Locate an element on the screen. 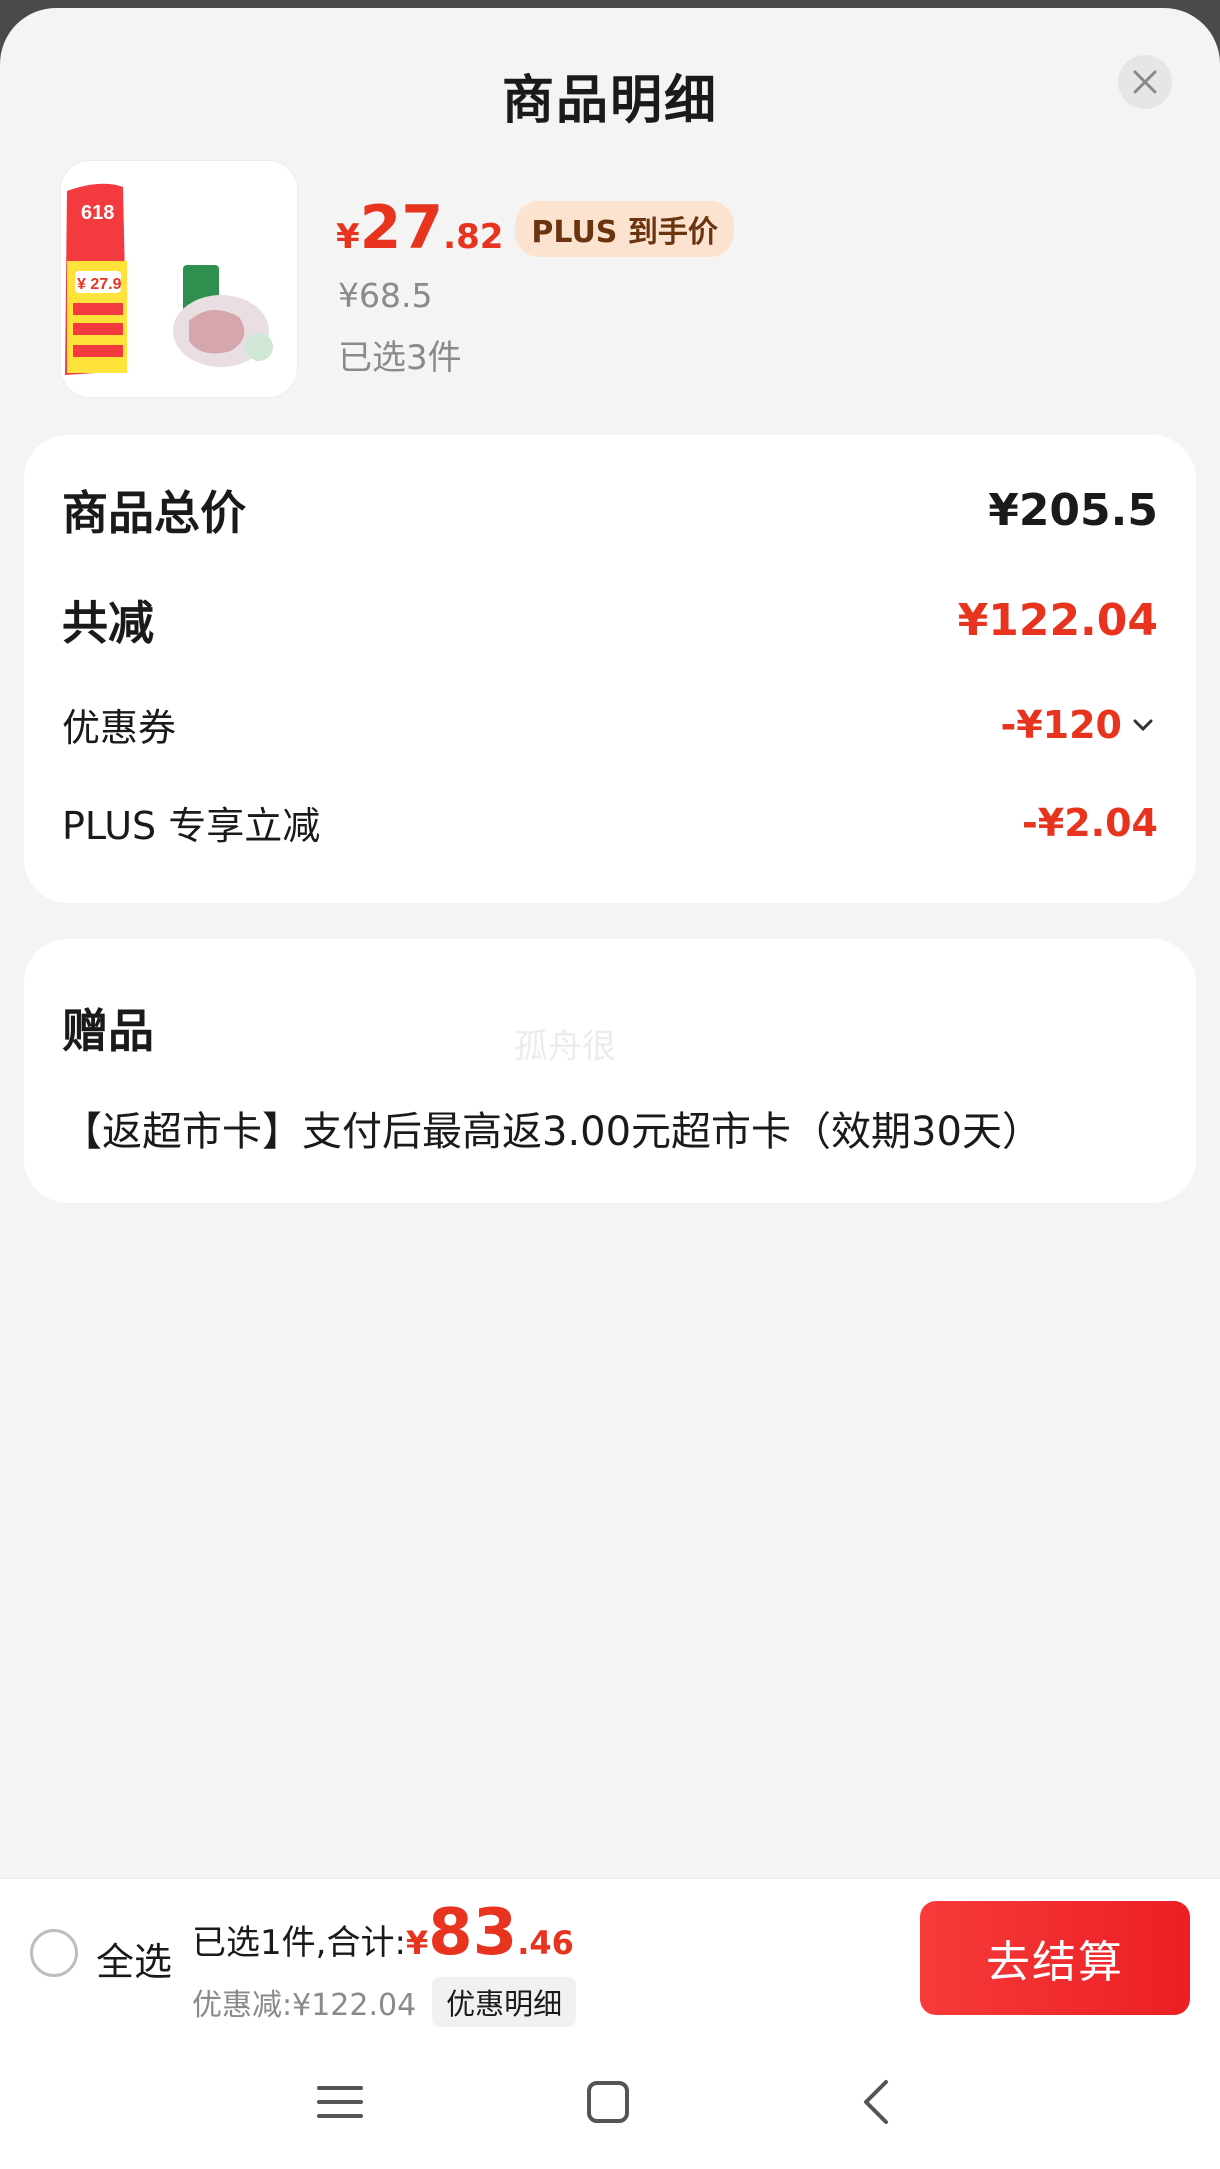 The height and width of the screenshot is (2169, 1220). selected-count: 已选3件 is located at coordinates (400, 358).